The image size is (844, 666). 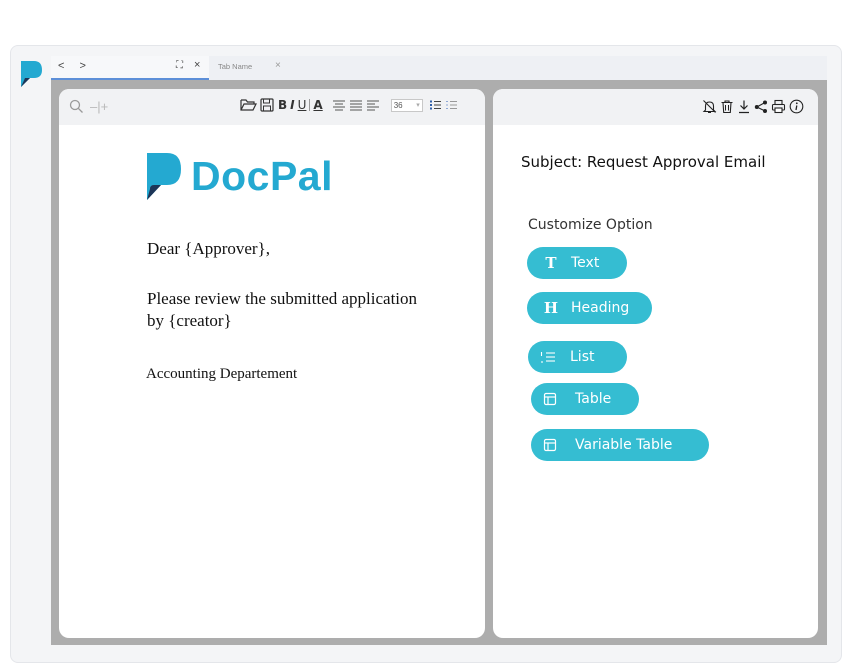 I want to click on logo-wordmark: DocPal, so click(x=262, y=176).